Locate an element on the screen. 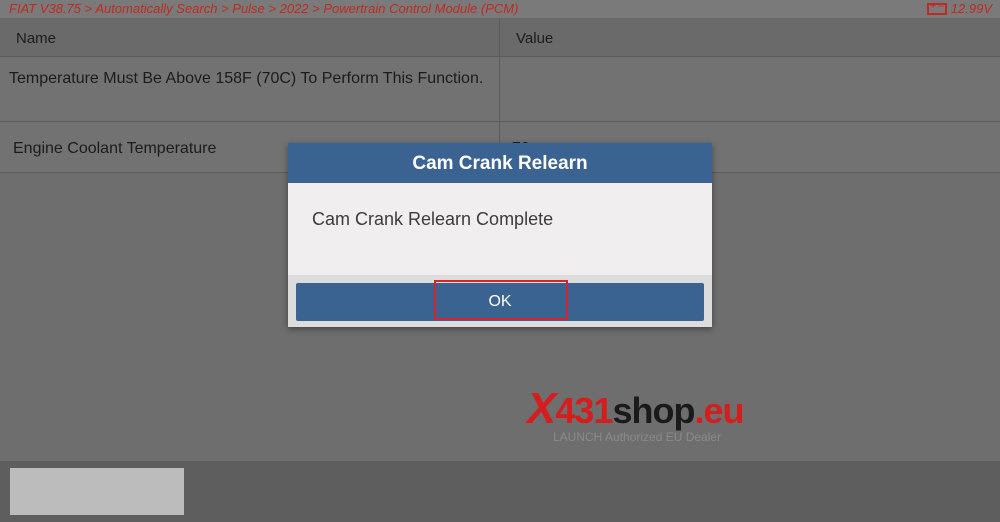 The height and width of the screenshot is (522, 1000). dialog-message: Cam Crank Relearn Complete is located at coordinates (433, 219).